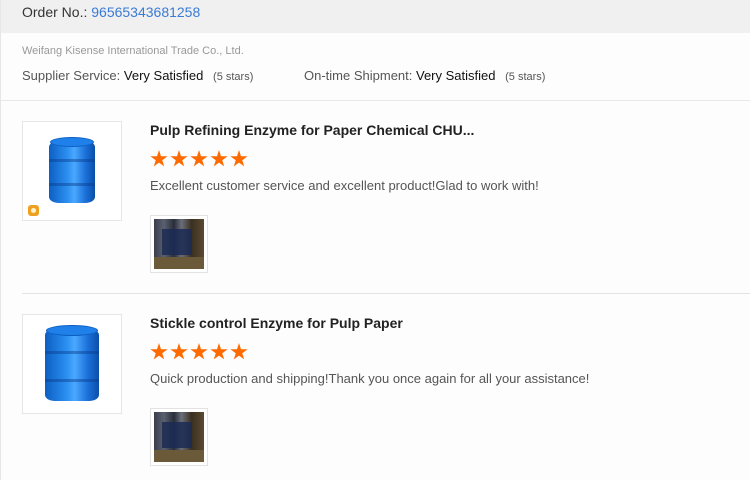 The image size is (750, 480). What do you see at coordinates (276, 323) in the screenshot?
I see `product-title: Stickle control Enzyme for Pulp Paper` at bounding box center [276, 323].